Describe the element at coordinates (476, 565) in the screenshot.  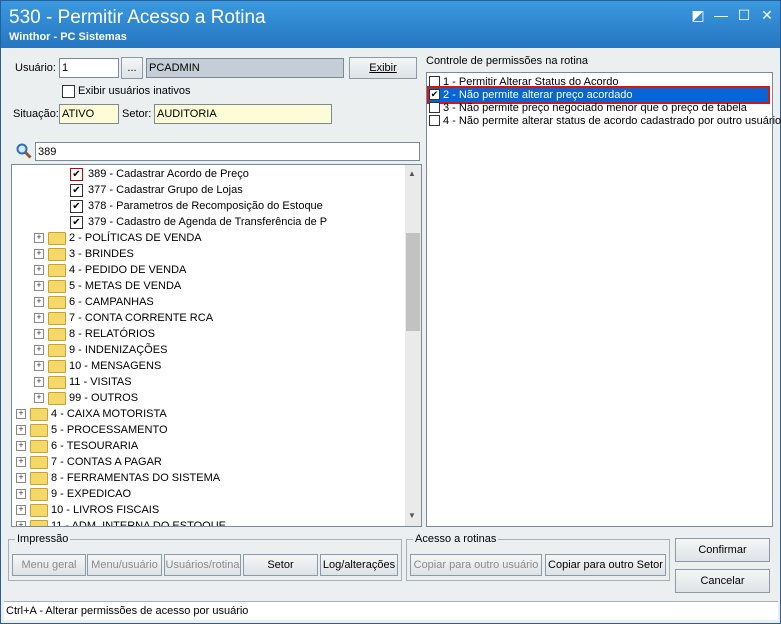
I see `copy-user-button: Copiar para outro usuário` at that location.